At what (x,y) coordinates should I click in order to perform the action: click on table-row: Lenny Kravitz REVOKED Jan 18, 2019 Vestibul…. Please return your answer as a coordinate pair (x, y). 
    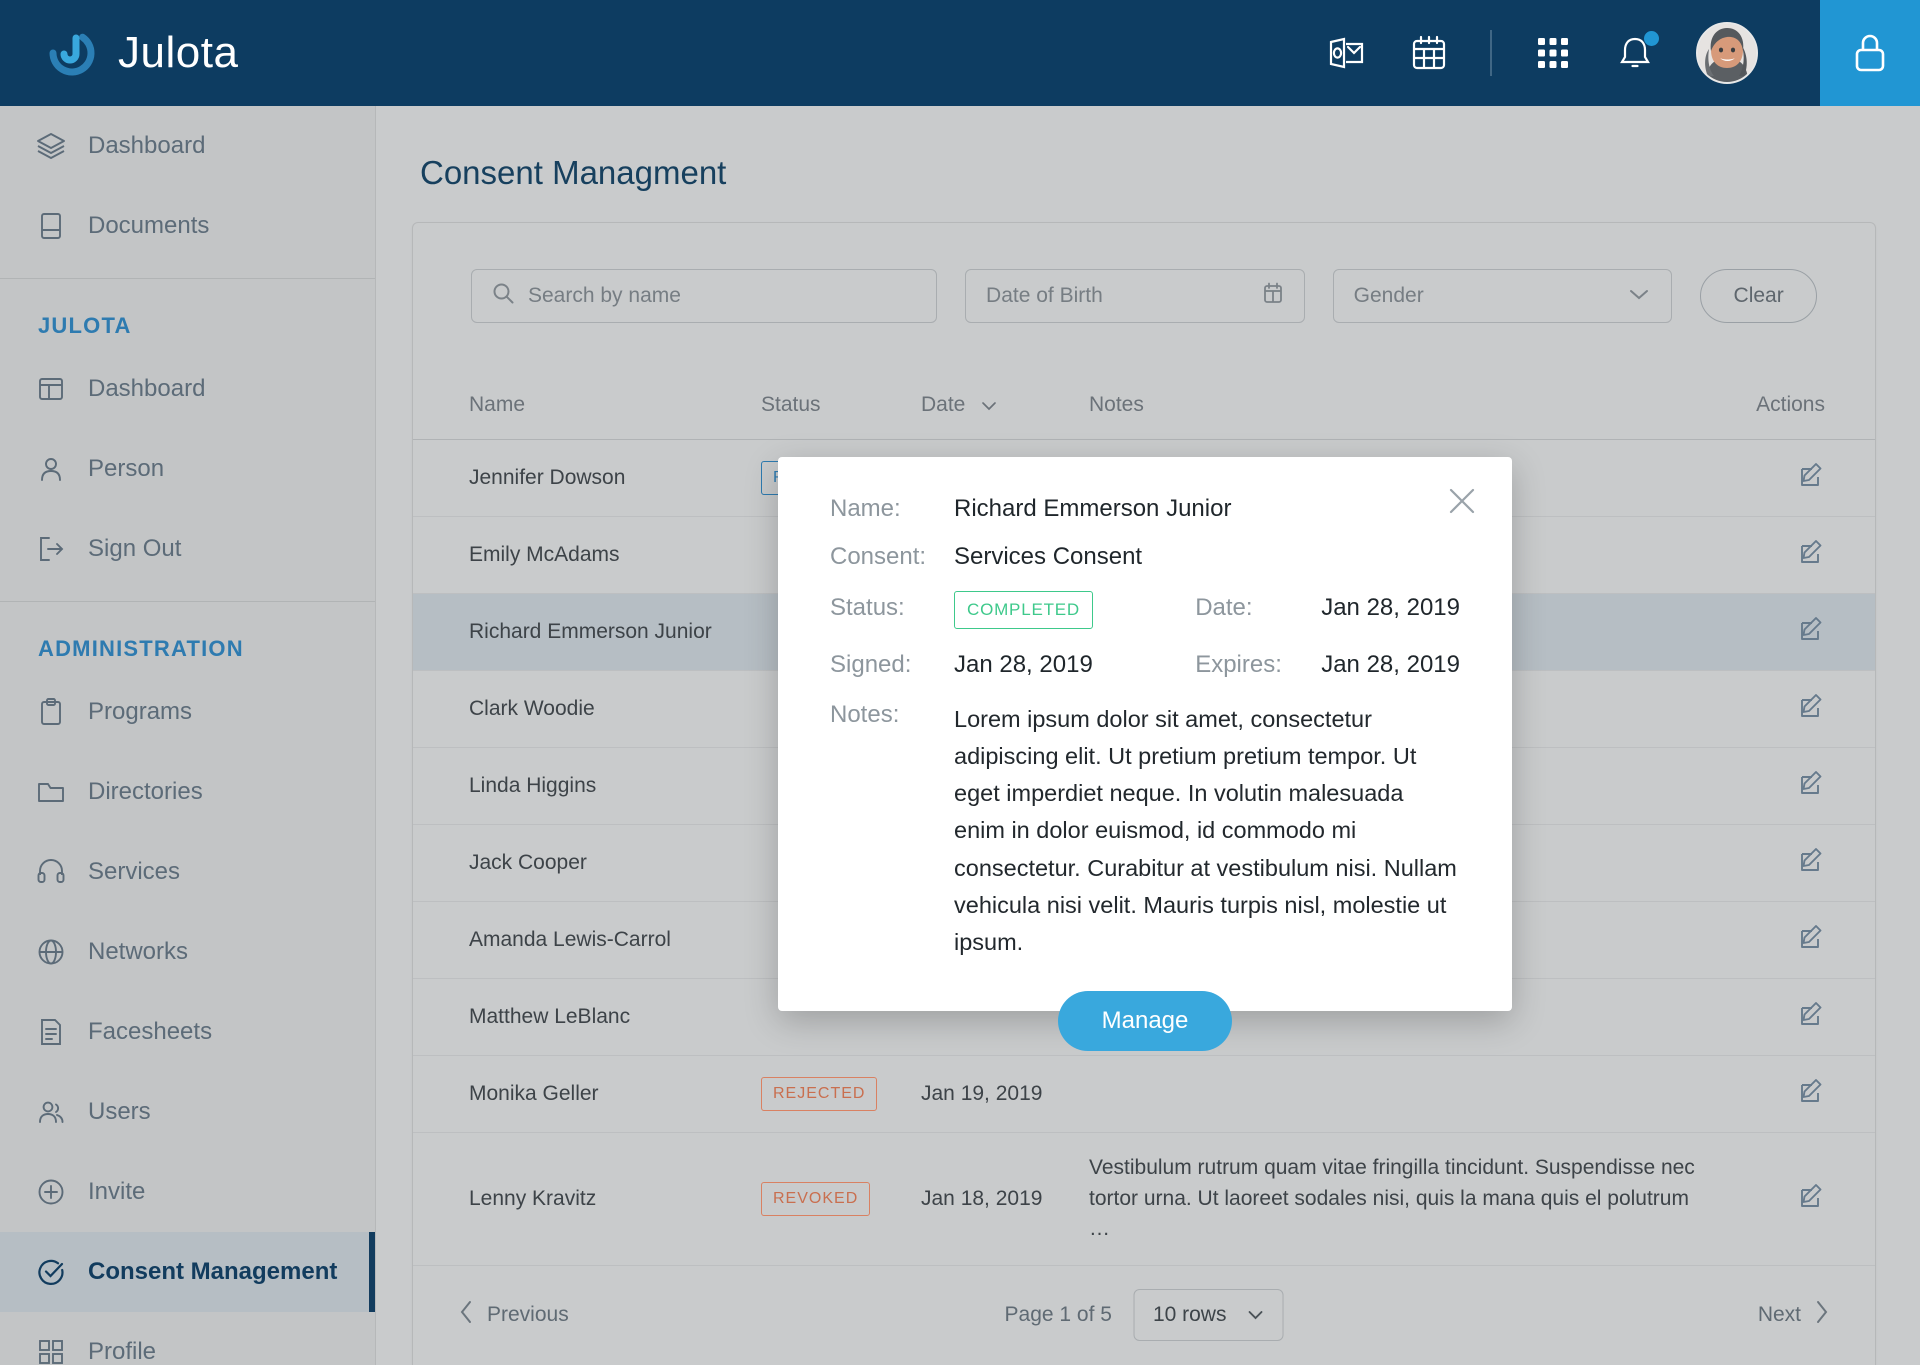
    Looking at the image, I should click on (1144, 1199).